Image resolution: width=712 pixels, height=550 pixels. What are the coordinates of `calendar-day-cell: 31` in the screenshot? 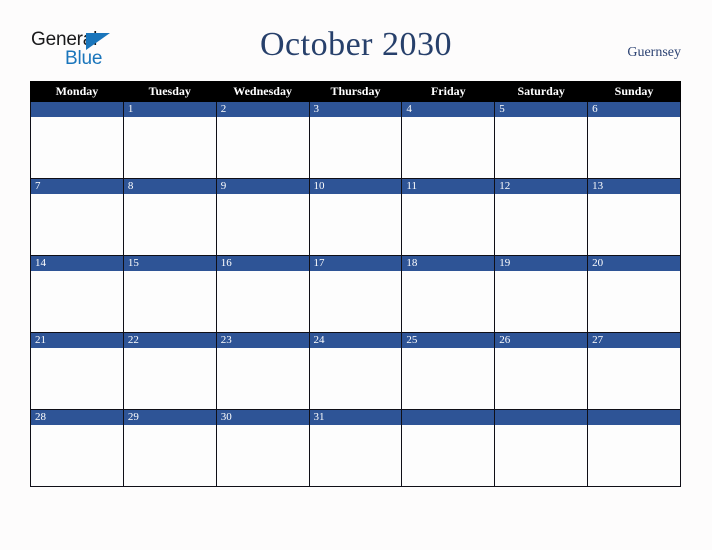 It's located at (355, 448).